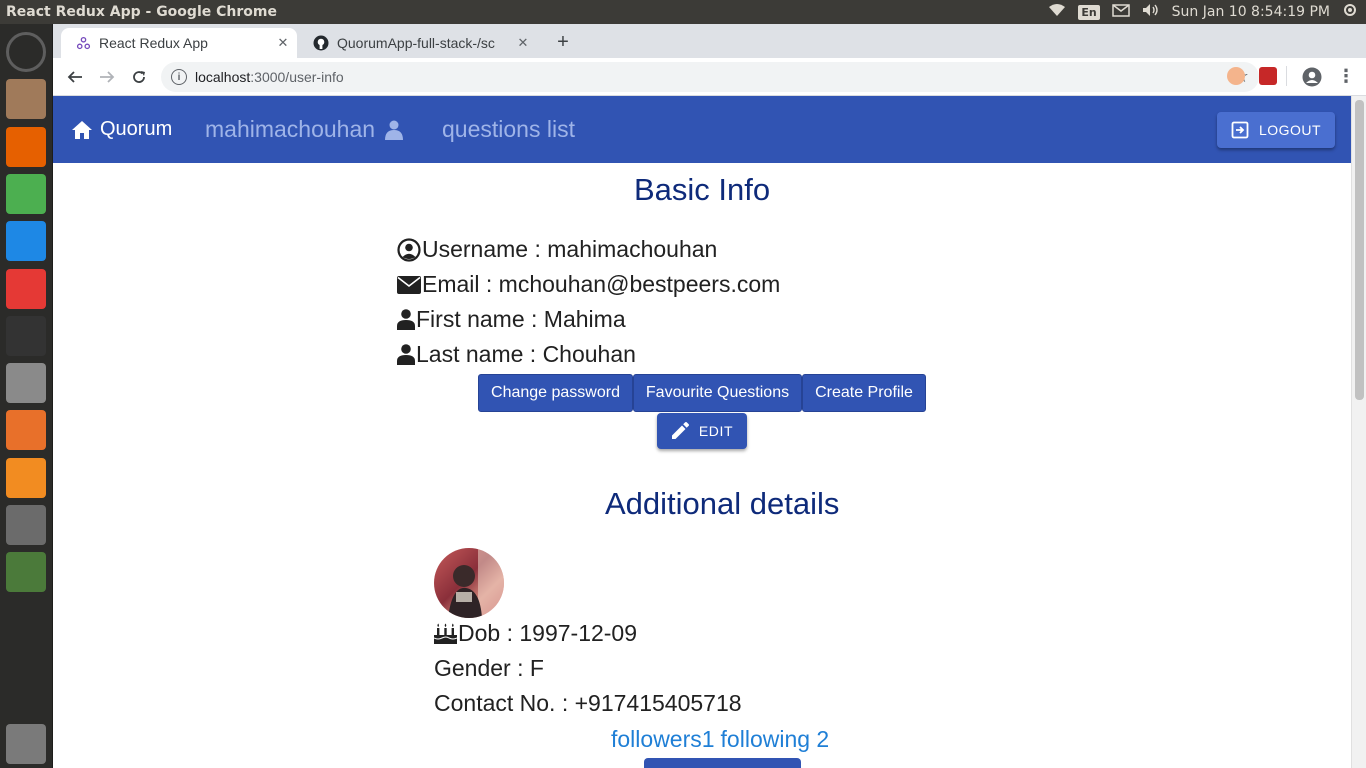  I want to click on reload-icon, so click(139, 77).